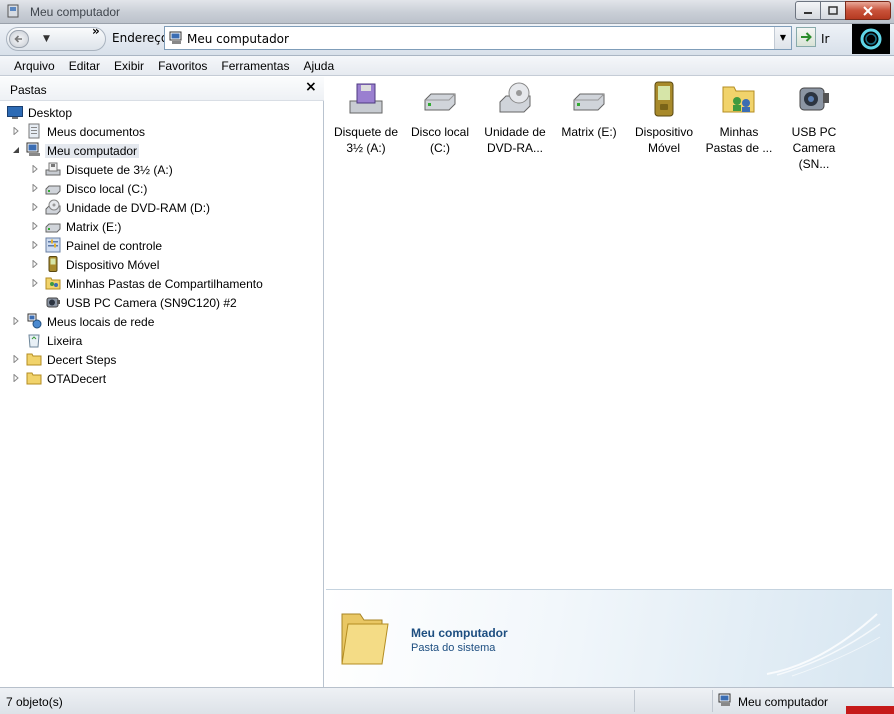  What do you see at coordinates (34, 321) in the screenshot?
I see `network-icon` at bounding box center [34, 321].